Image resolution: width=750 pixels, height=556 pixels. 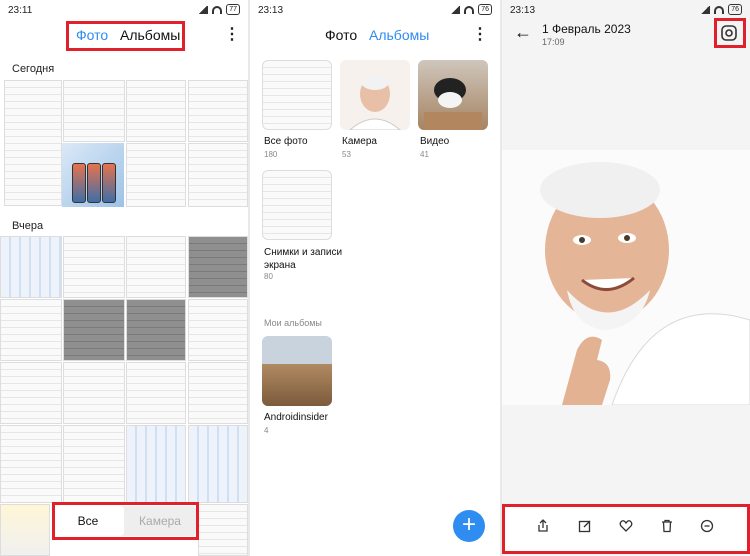 What do you see at coordinates (341, 35) in the screenshot?
I see `tab-photos: Фото` at bounding box center [341, 35].